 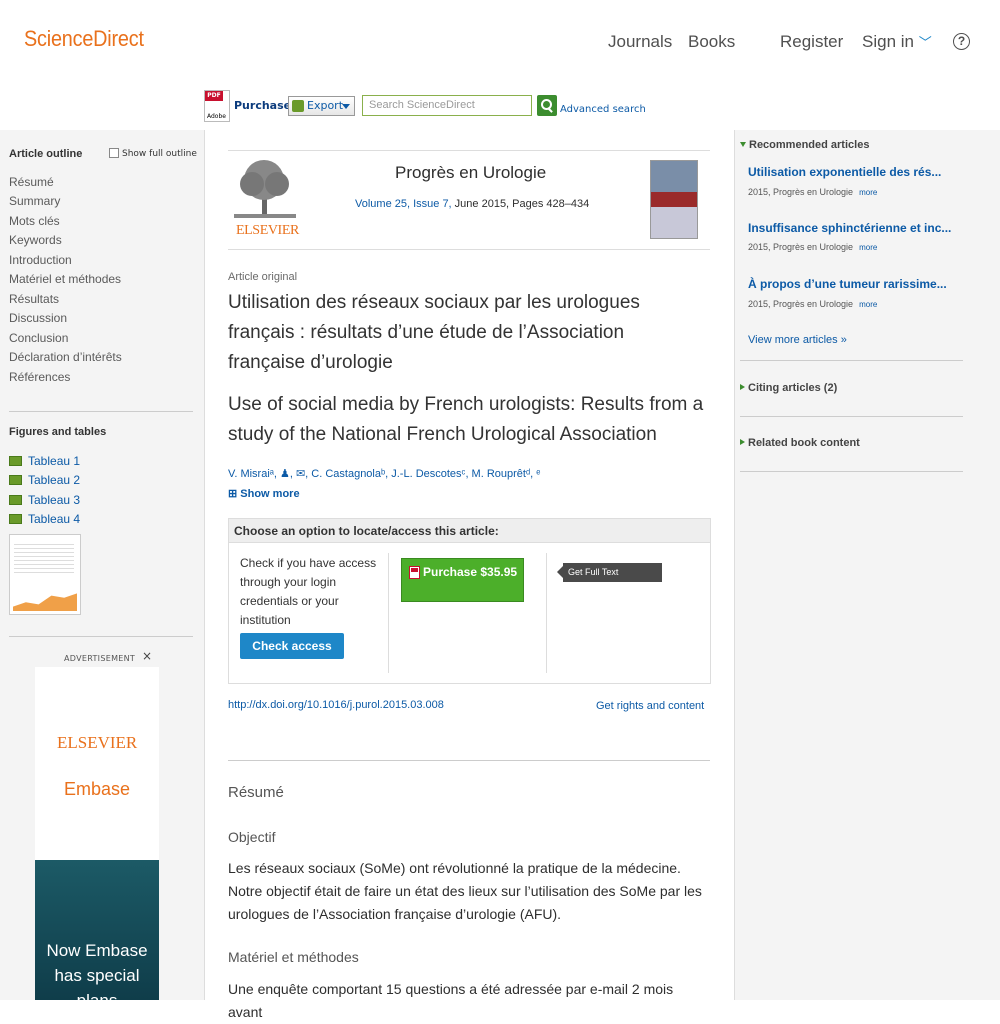 I want to click on outline-item-keywords: Keywords, so click(x=35, y=240).